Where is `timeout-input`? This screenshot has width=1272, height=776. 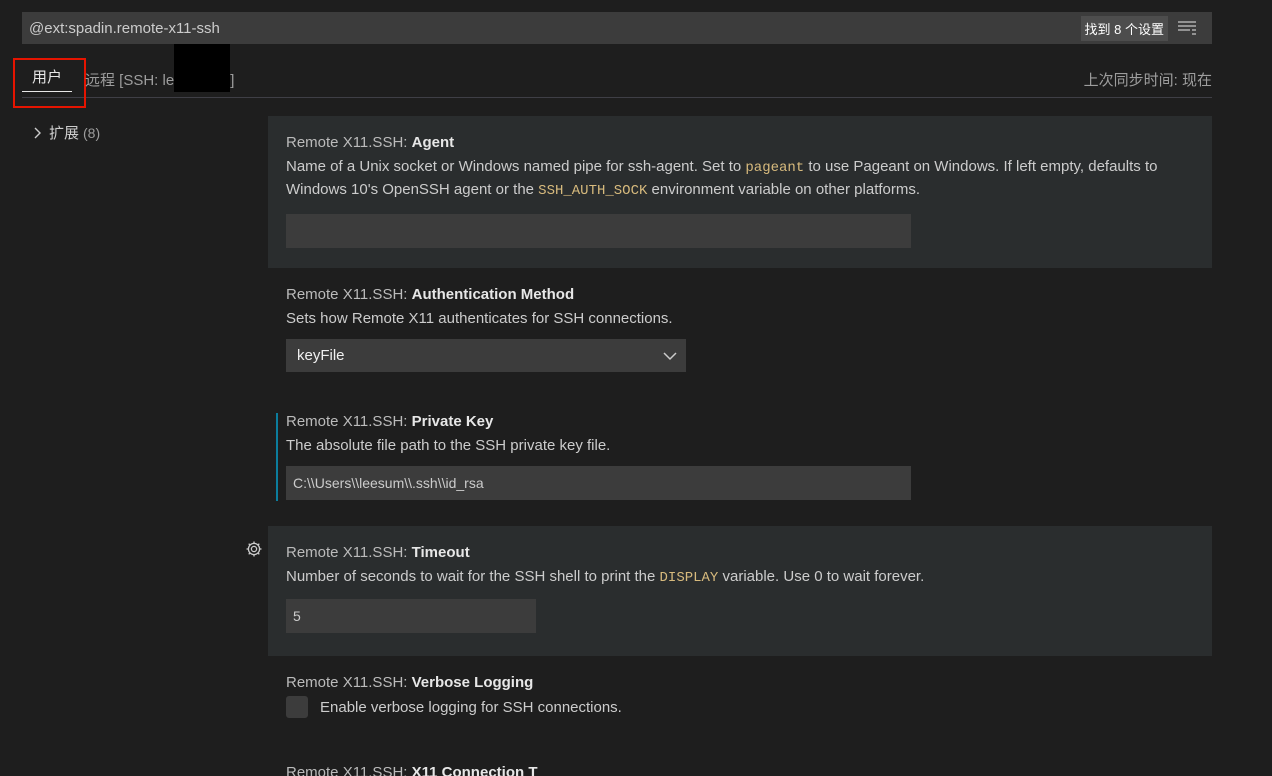 timeout-input is located at coordinates (411, 616).